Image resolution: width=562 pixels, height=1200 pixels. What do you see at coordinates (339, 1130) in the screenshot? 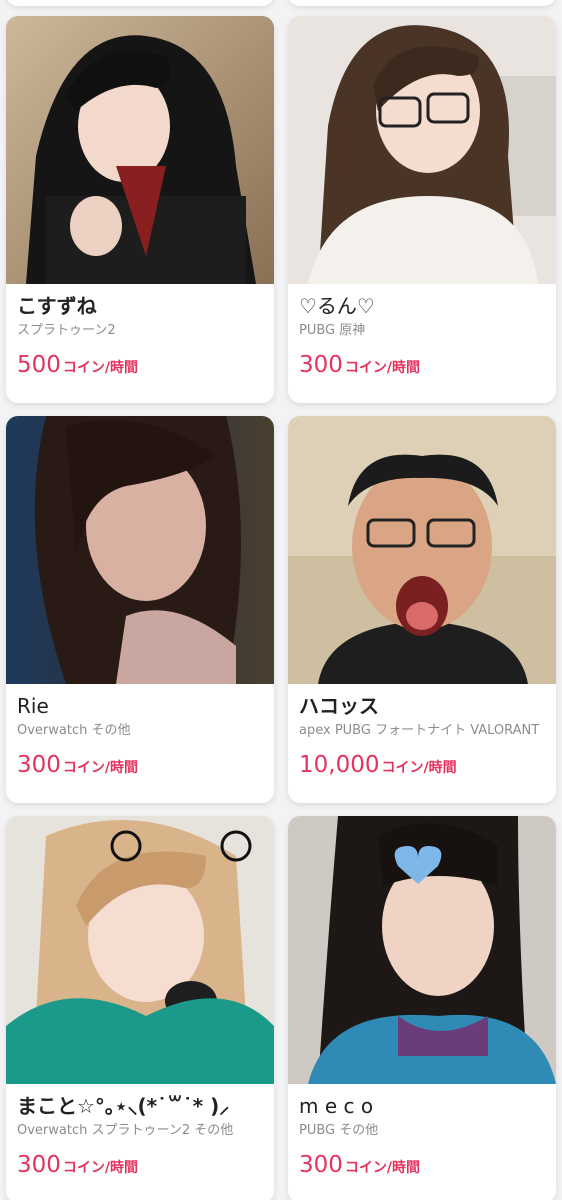
I see `game-tags: PUBG その他` at bounding box center [339, 1130].